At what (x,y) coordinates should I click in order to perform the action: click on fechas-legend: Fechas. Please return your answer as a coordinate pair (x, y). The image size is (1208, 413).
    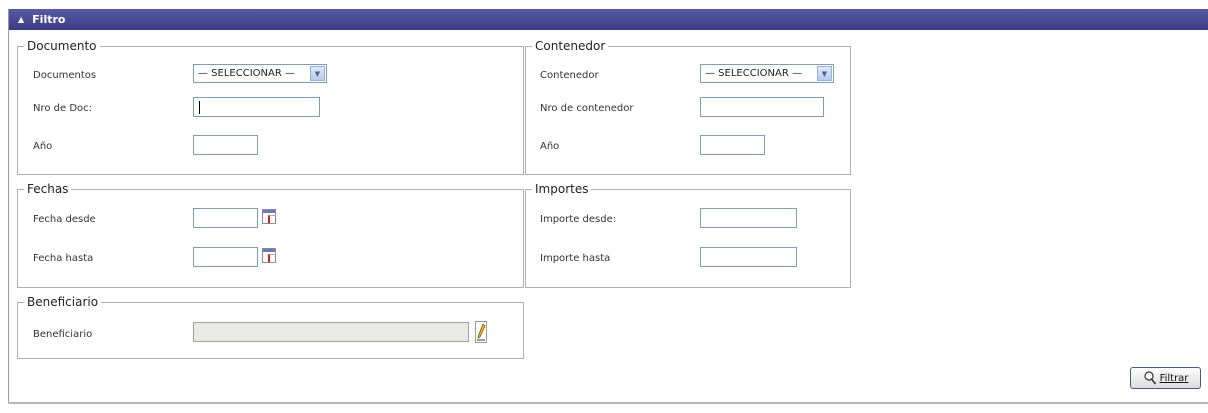
    Looking at the image, I should click on (48, 189).